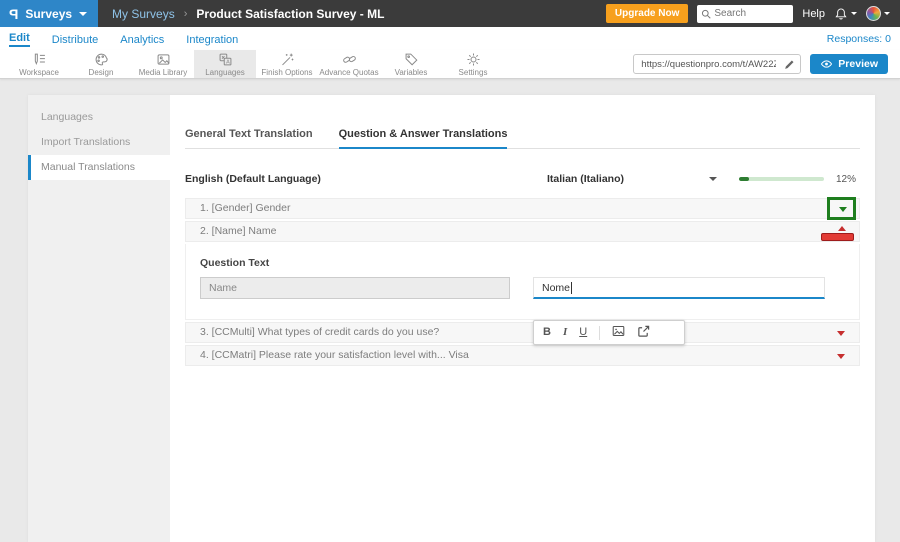  I want to click on bold-button: B, so click(547, 332).